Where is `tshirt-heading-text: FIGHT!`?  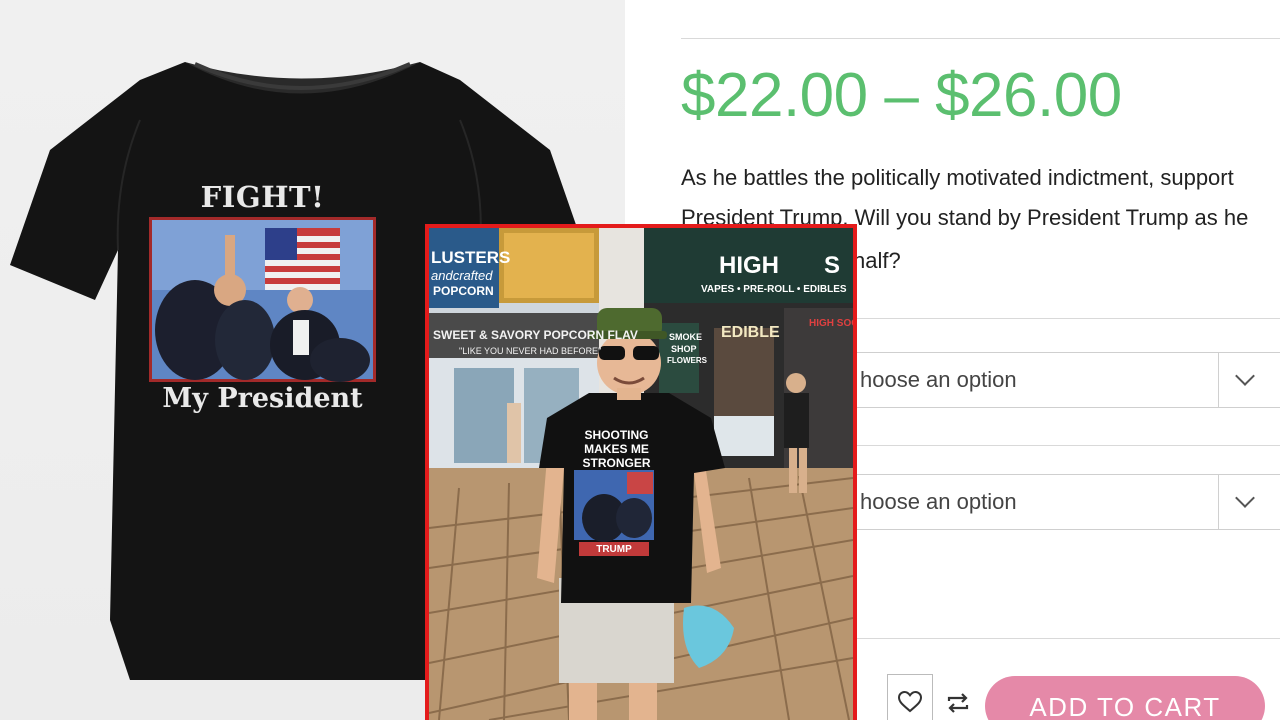
tshirt-heading-text: FIGHT! is located at coordinates (262, 197).